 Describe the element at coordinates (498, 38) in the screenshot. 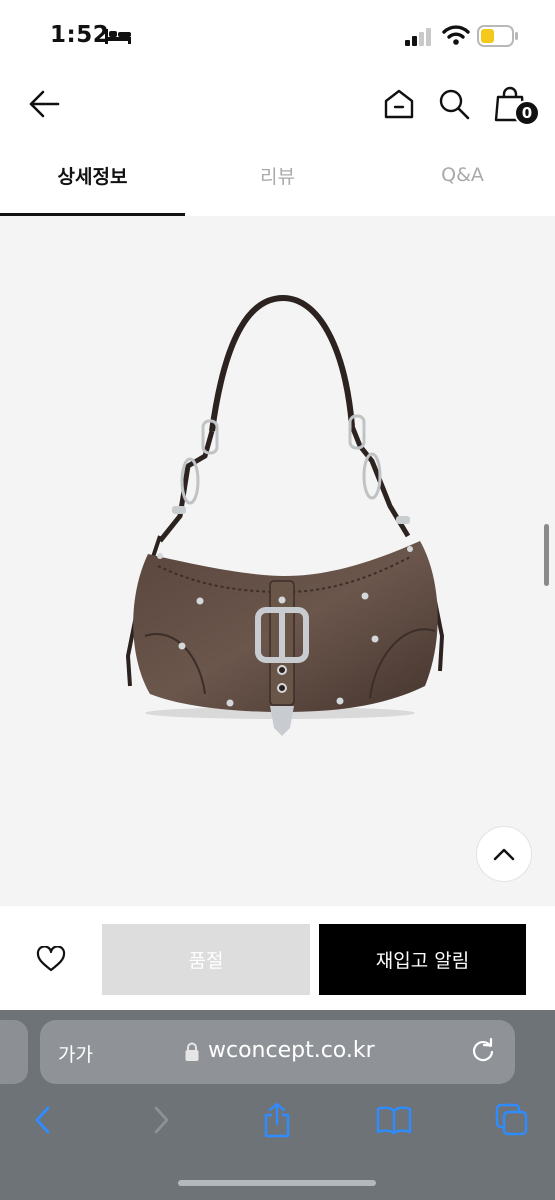

I see `battery-icon` at that location.